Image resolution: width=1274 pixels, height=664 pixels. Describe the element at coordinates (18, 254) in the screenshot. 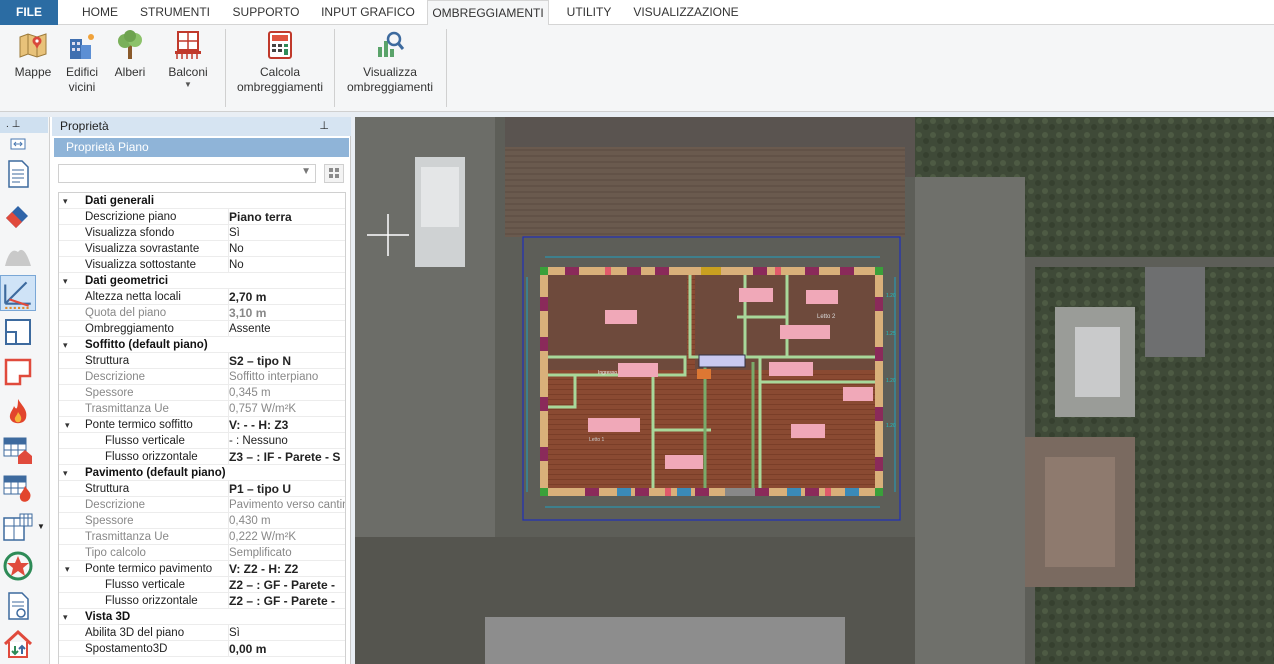

I see `surface-icon` at that location.